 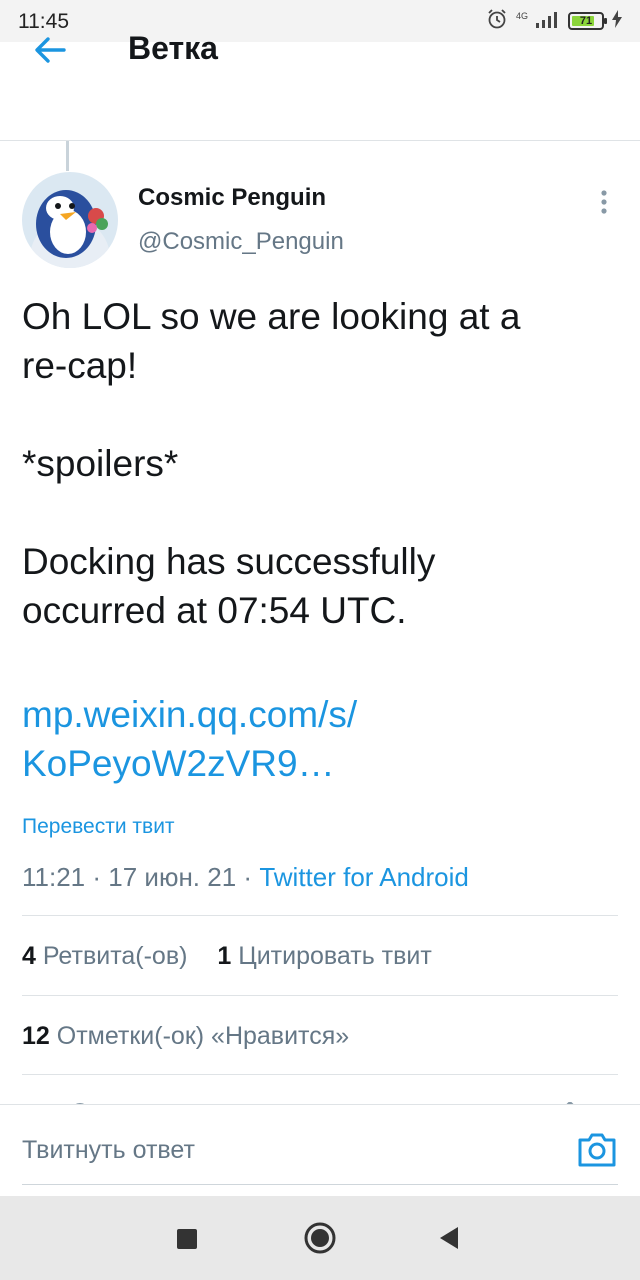 I want to click on quotes-label: Цитировать твит, so click(x=335, y=956).